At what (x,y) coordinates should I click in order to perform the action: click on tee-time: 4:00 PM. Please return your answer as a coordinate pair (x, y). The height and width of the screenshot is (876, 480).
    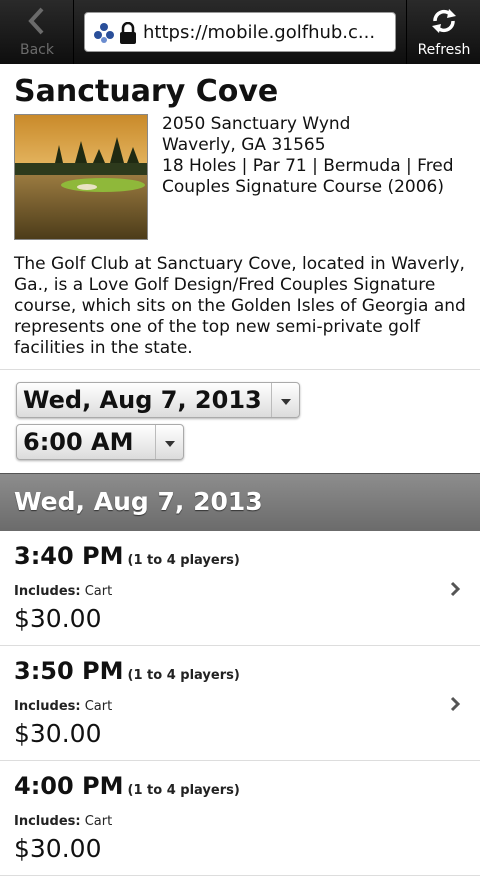
    Looking at the image, I should click on (69, 786).